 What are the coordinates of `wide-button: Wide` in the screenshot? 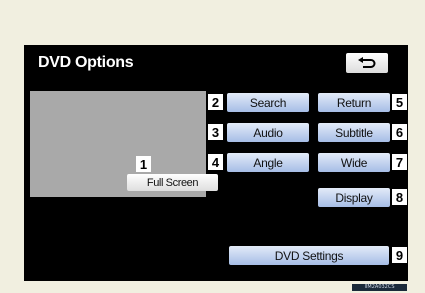 It's located at (354, 162).